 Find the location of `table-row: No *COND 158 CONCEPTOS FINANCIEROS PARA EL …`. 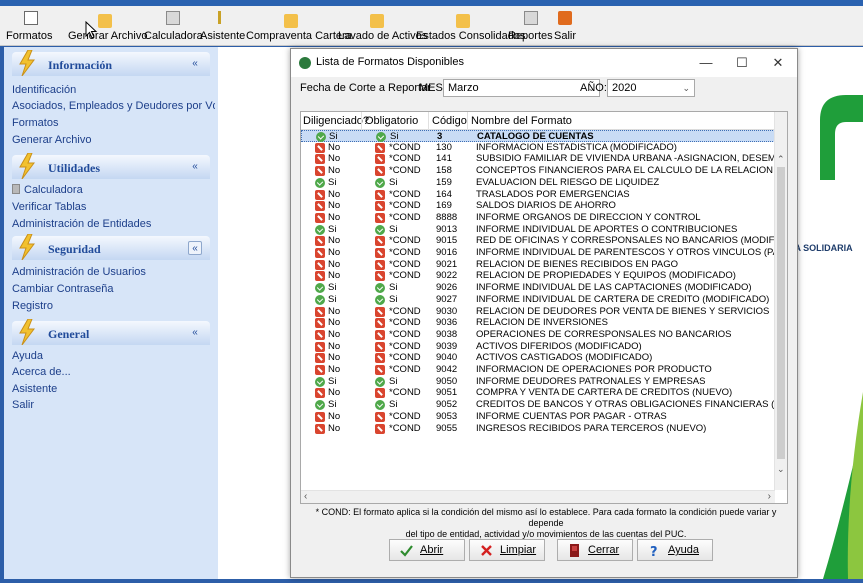

table-row: No *COND 158 CONCEPTOS FINANCIEROS PARA EL … is located at coordinates (544, 171).